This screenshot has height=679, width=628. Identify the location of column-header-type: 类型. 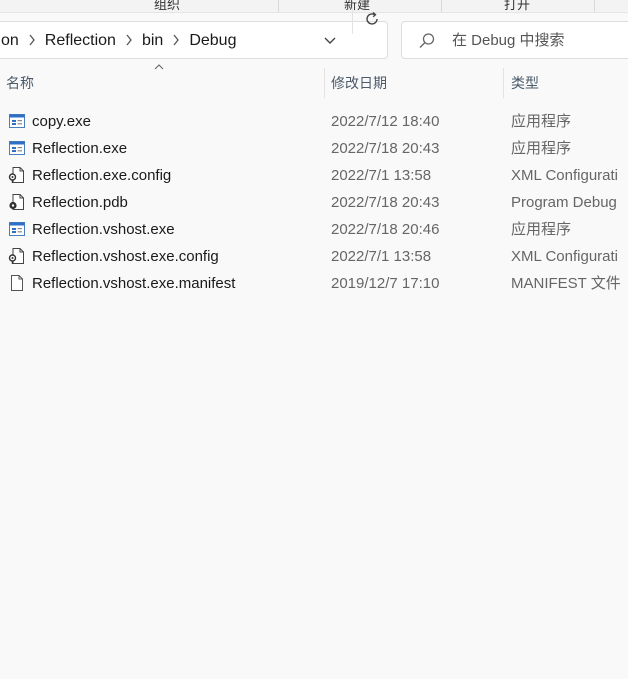
(569, 83).